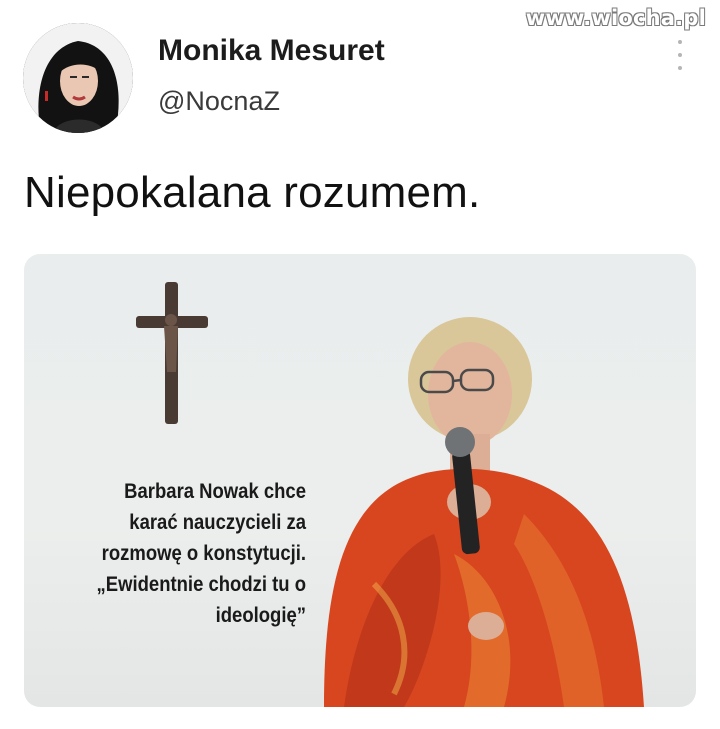 Image resolution: width=720 pixels, height=729 pixels. Describe the element at coordinates (217, 522) in the screenshot. I see `caption-line: karać nauczycieli za` at that location.